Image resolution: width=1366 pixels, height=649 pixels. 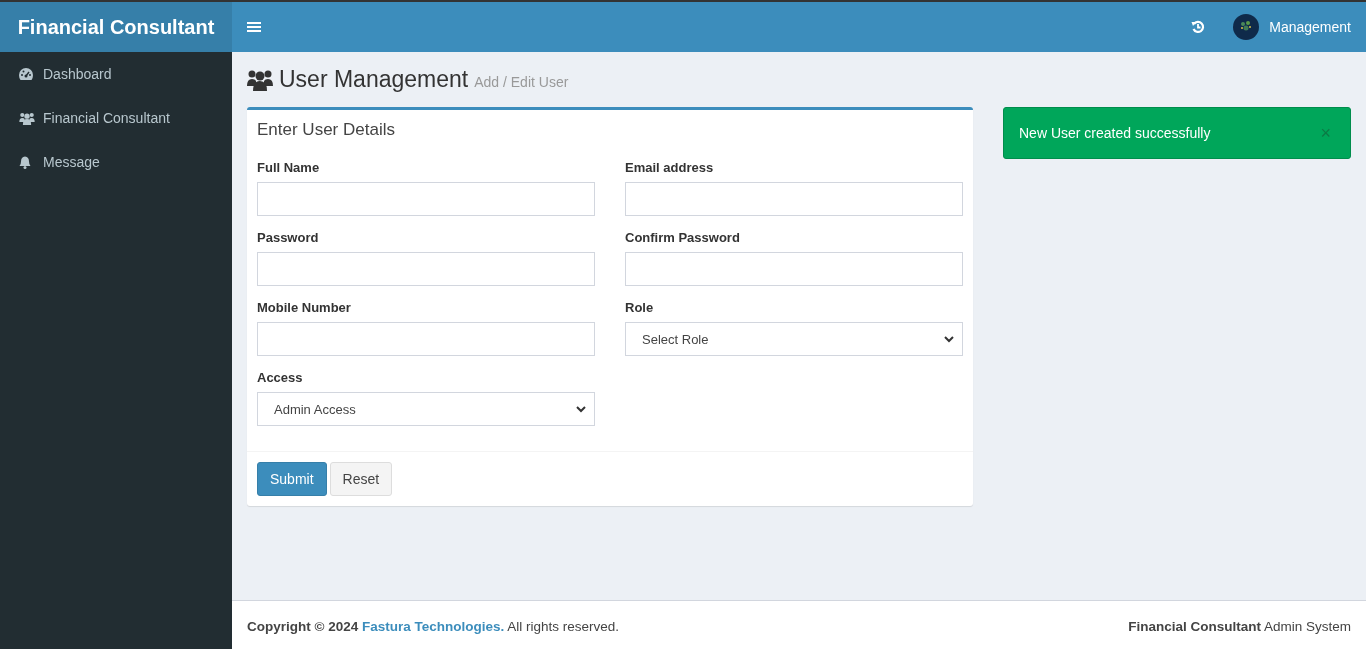 What do you see at coordinates (292, 479) in the screenshot?
I see `submit-button: Submit` at bounding box center [292, 479].